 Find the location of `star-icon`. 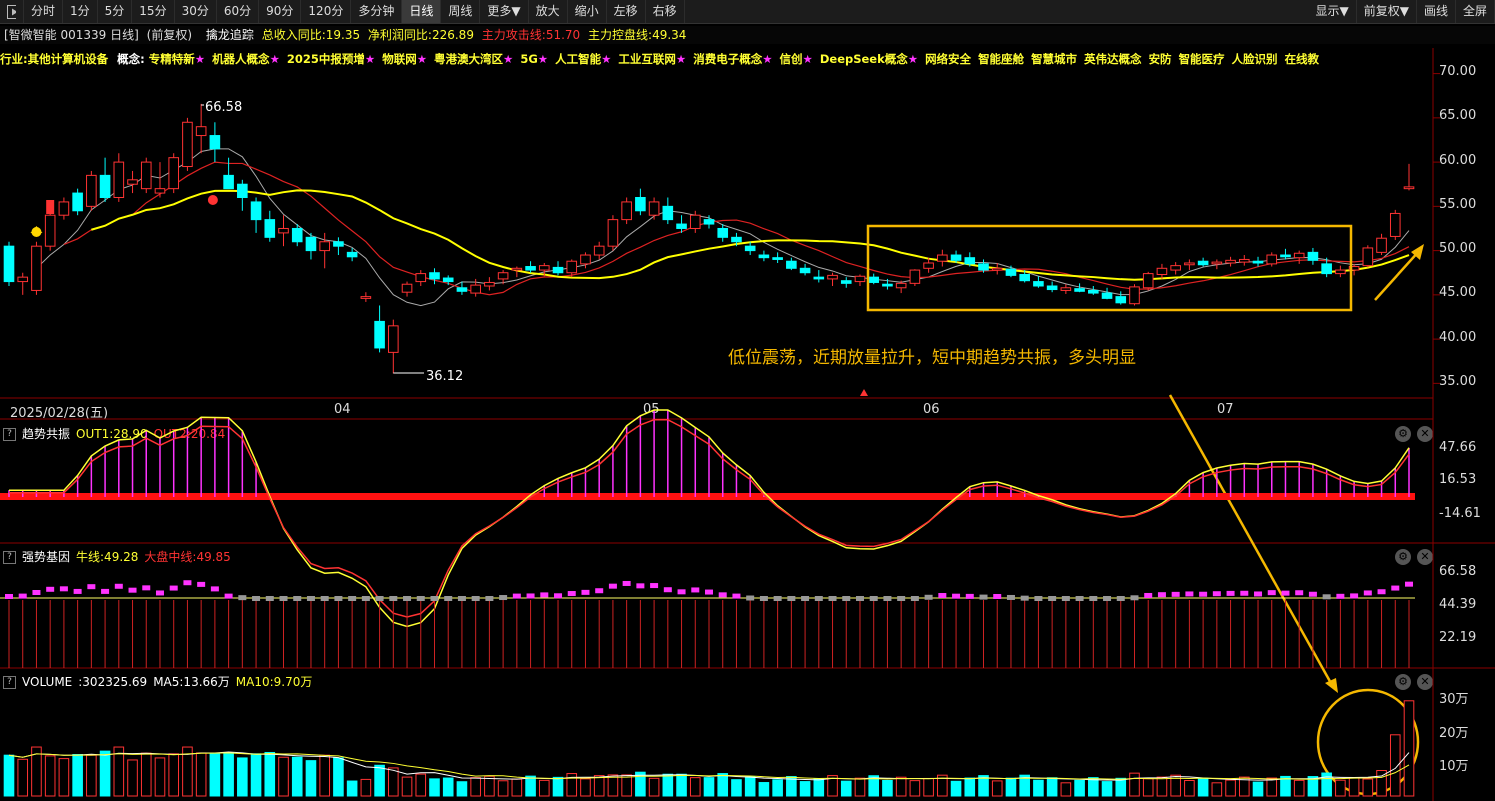

star-icon is located at coordinates (36, 232).